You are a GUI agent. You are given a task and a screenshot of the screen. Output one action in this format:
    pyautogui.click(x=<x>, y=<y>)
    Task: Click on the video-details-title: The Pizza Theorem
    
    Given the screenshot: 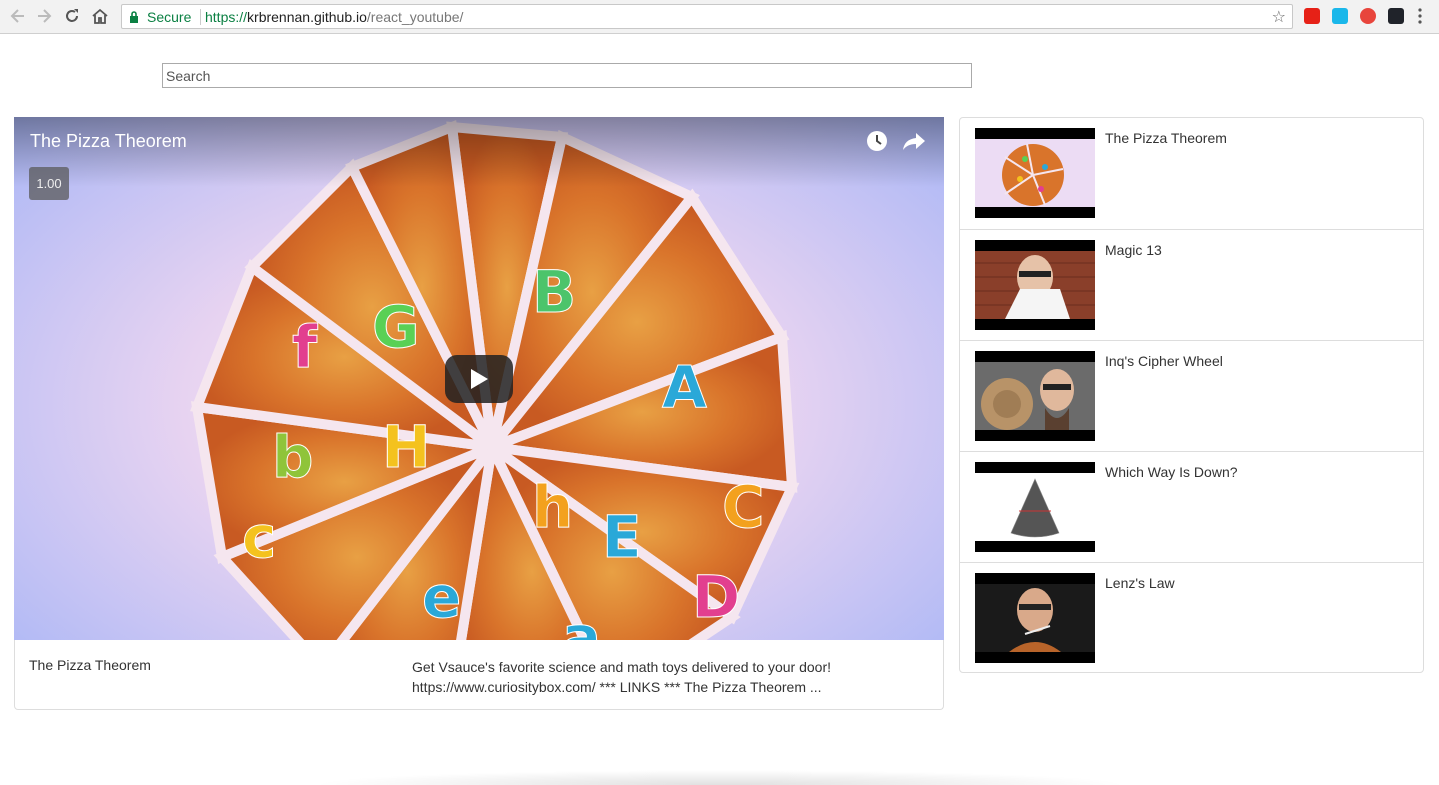 What is the action you would take?
    pyautogui.click(x=90, y=665)
    